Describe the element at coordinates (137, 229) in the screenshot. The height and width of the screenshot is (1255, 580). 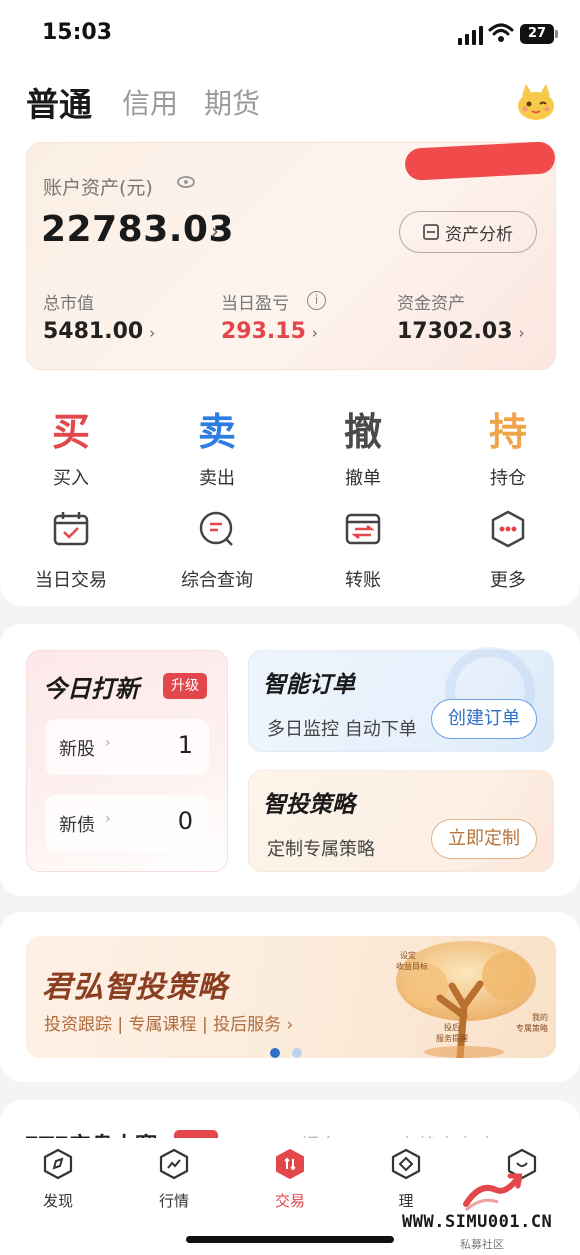
I see `total-assets-value: 22783.03` at that location.